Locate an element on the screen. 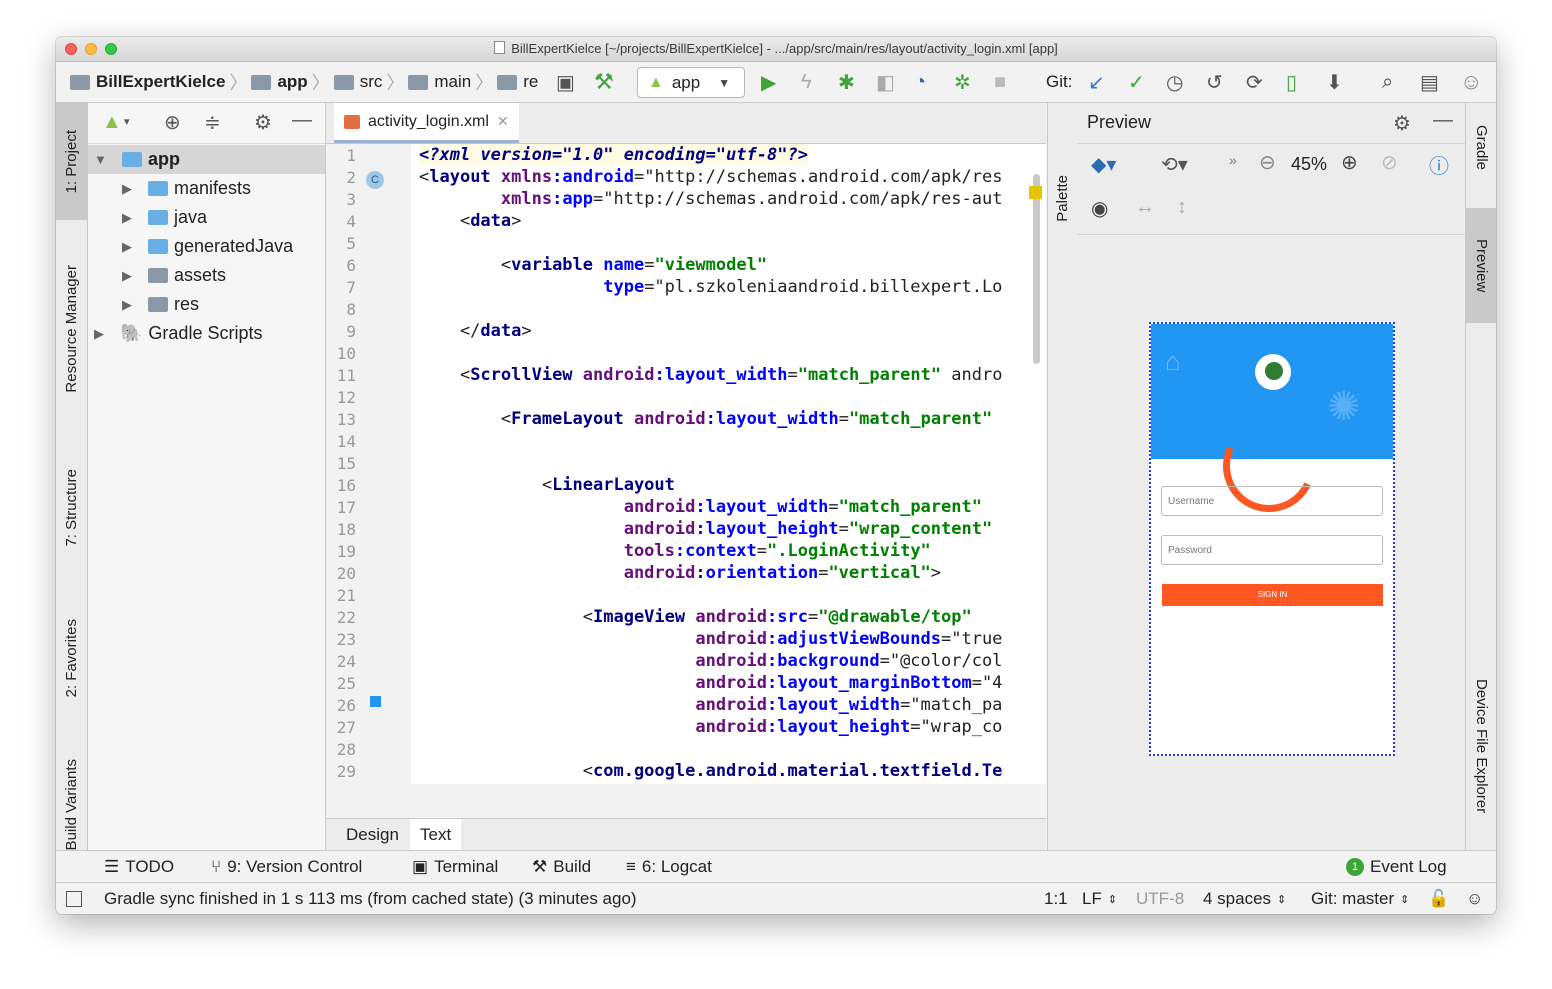 The image size is (1552, 989). tree-item-java: ▶ java is located at coordinates (206, 217).